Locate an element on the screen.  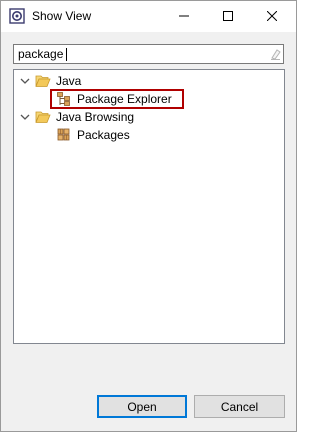
tree-item-packages: Packages is located at coordinates (93, 135).